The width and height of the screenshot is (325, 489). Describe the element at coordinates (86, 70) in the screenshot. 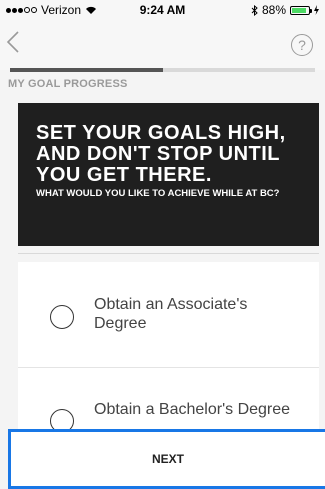

I see `goal-progress-fill` at that location.